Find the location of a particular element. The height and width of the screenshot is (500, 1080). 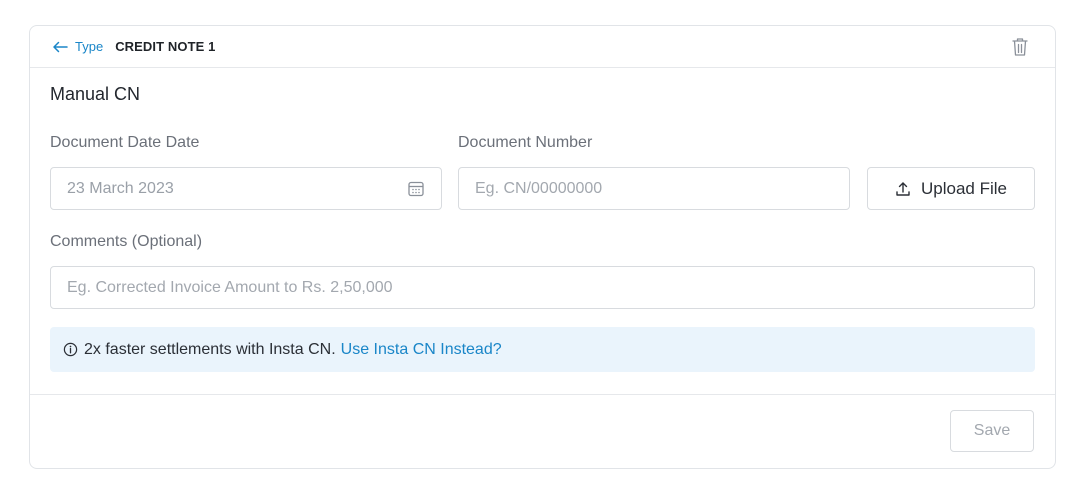

comments-label: Comments (Optional) is located at coordinates (126, 241).